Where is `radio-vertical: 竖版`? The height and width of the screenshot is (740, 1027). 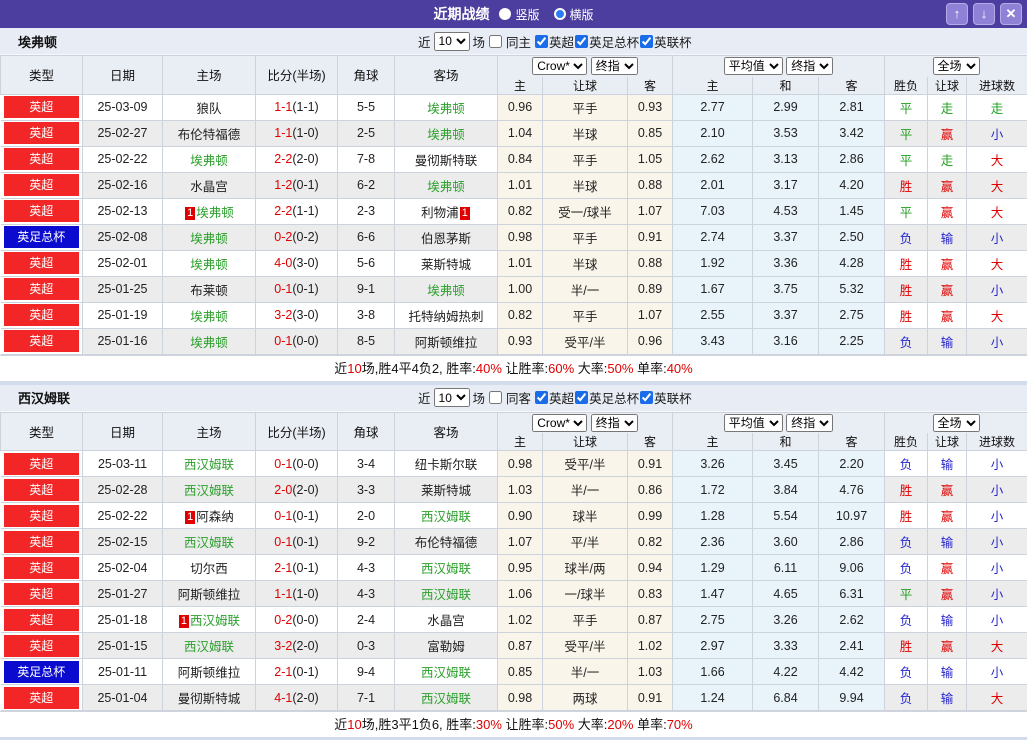
radio-vertical: 竖版 is located at coordinates (519, 14).